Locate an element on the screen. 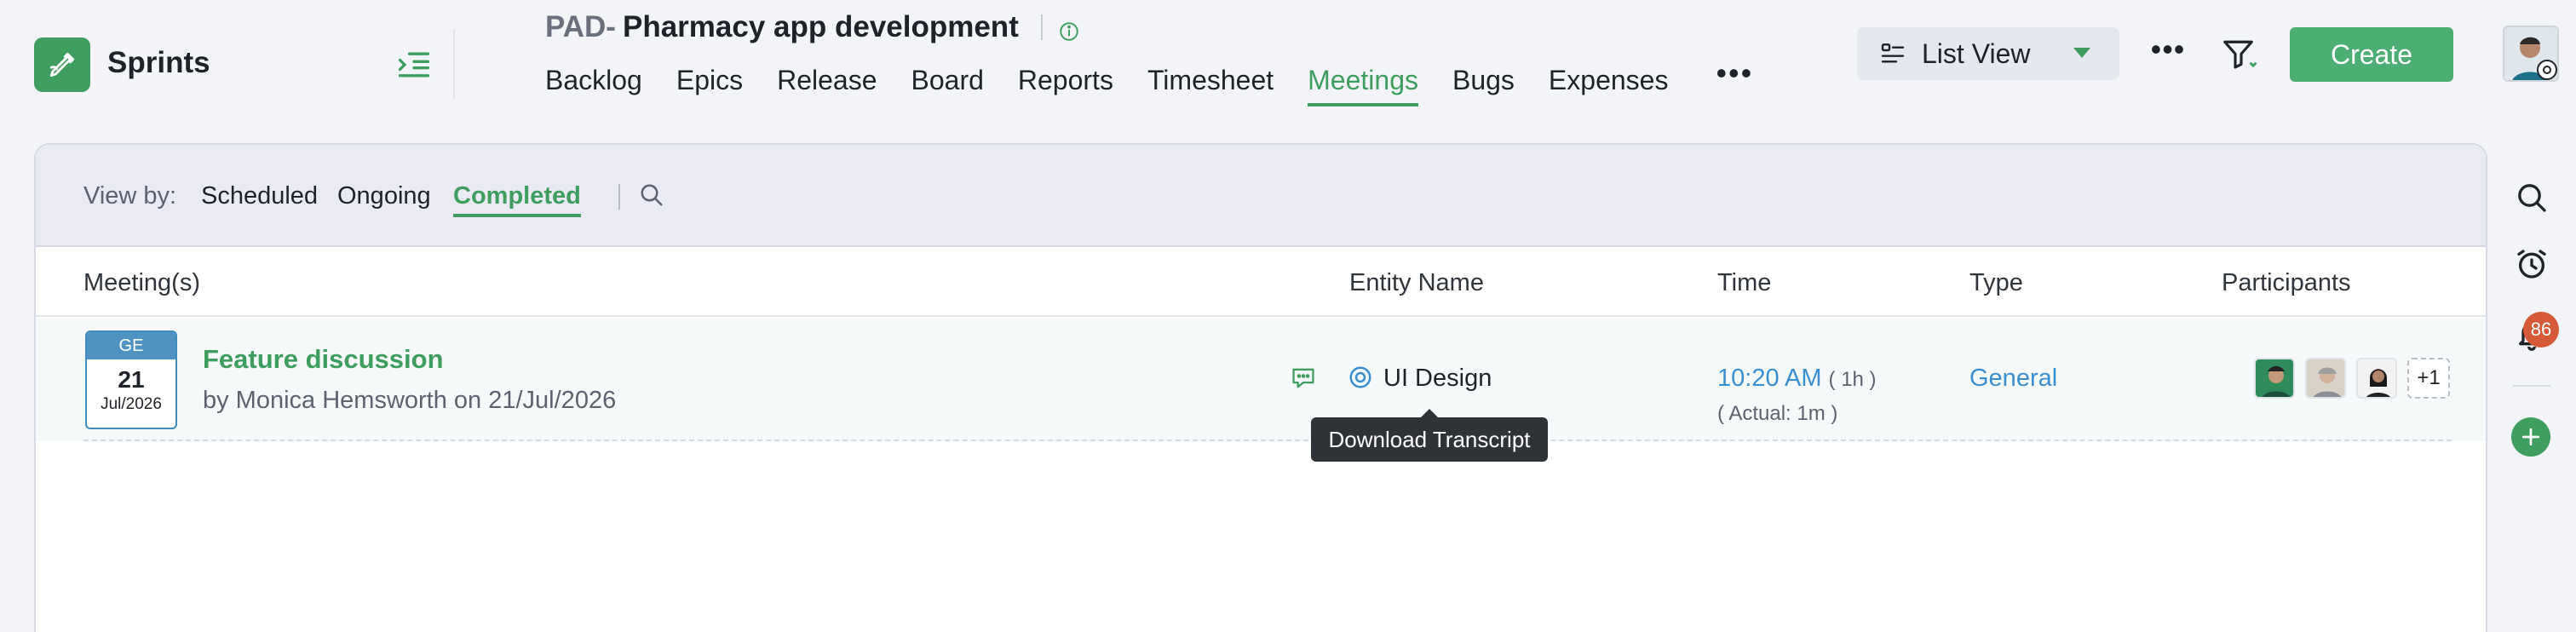 The height and width of the screenshot is (632, 2576). quick-add-button is located at coordinates (2531, 437).